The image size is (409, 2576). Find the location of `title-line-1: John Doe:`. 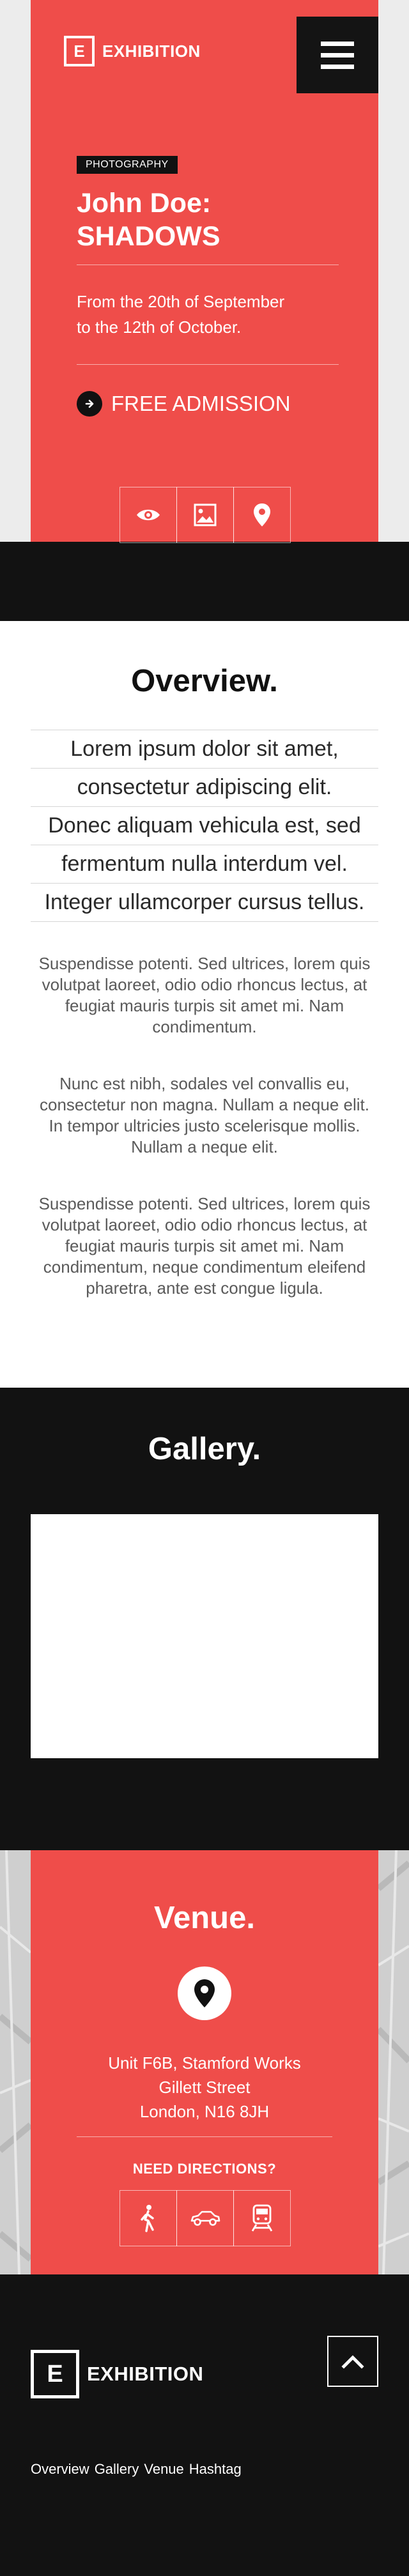

title-line-1: John Doe: is located at coordinates (144, 203).